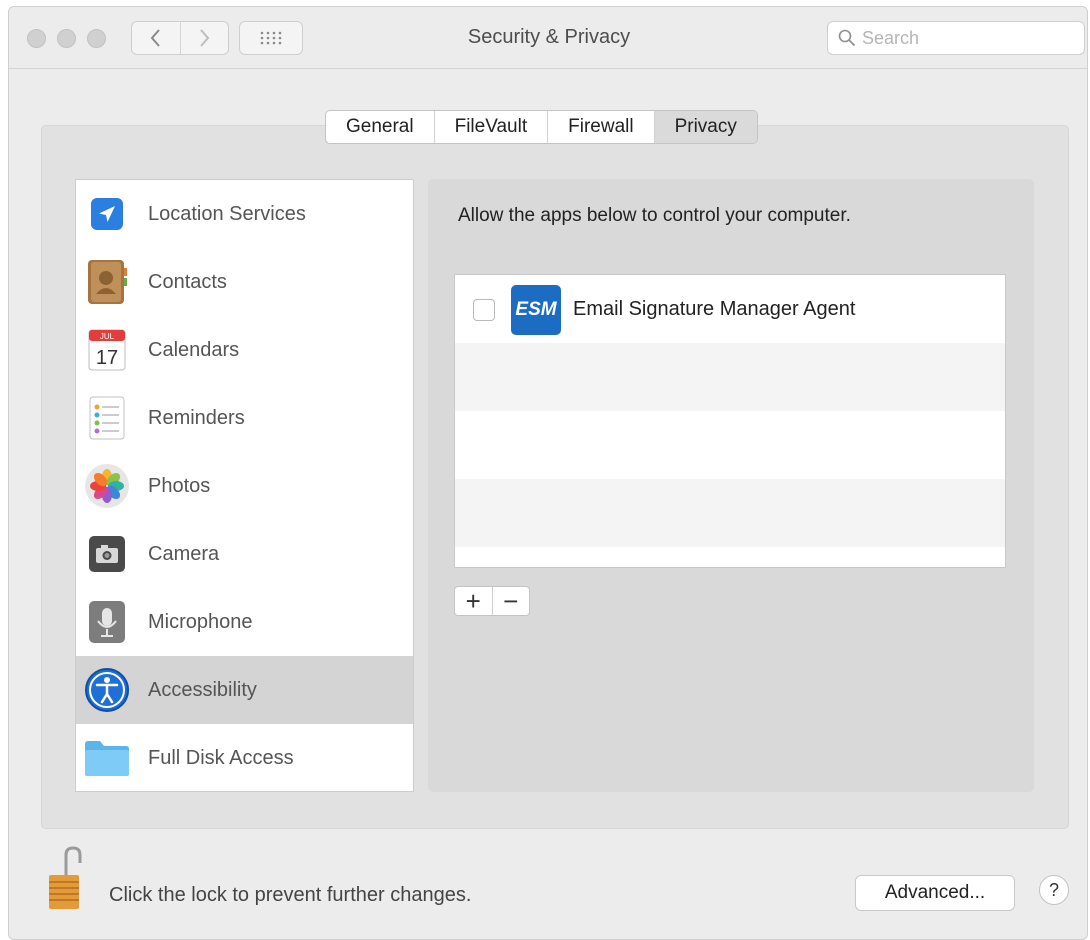 The height and width of the screenshot is (940, 1090). I want to click on show-all-button, so click(271, 38).